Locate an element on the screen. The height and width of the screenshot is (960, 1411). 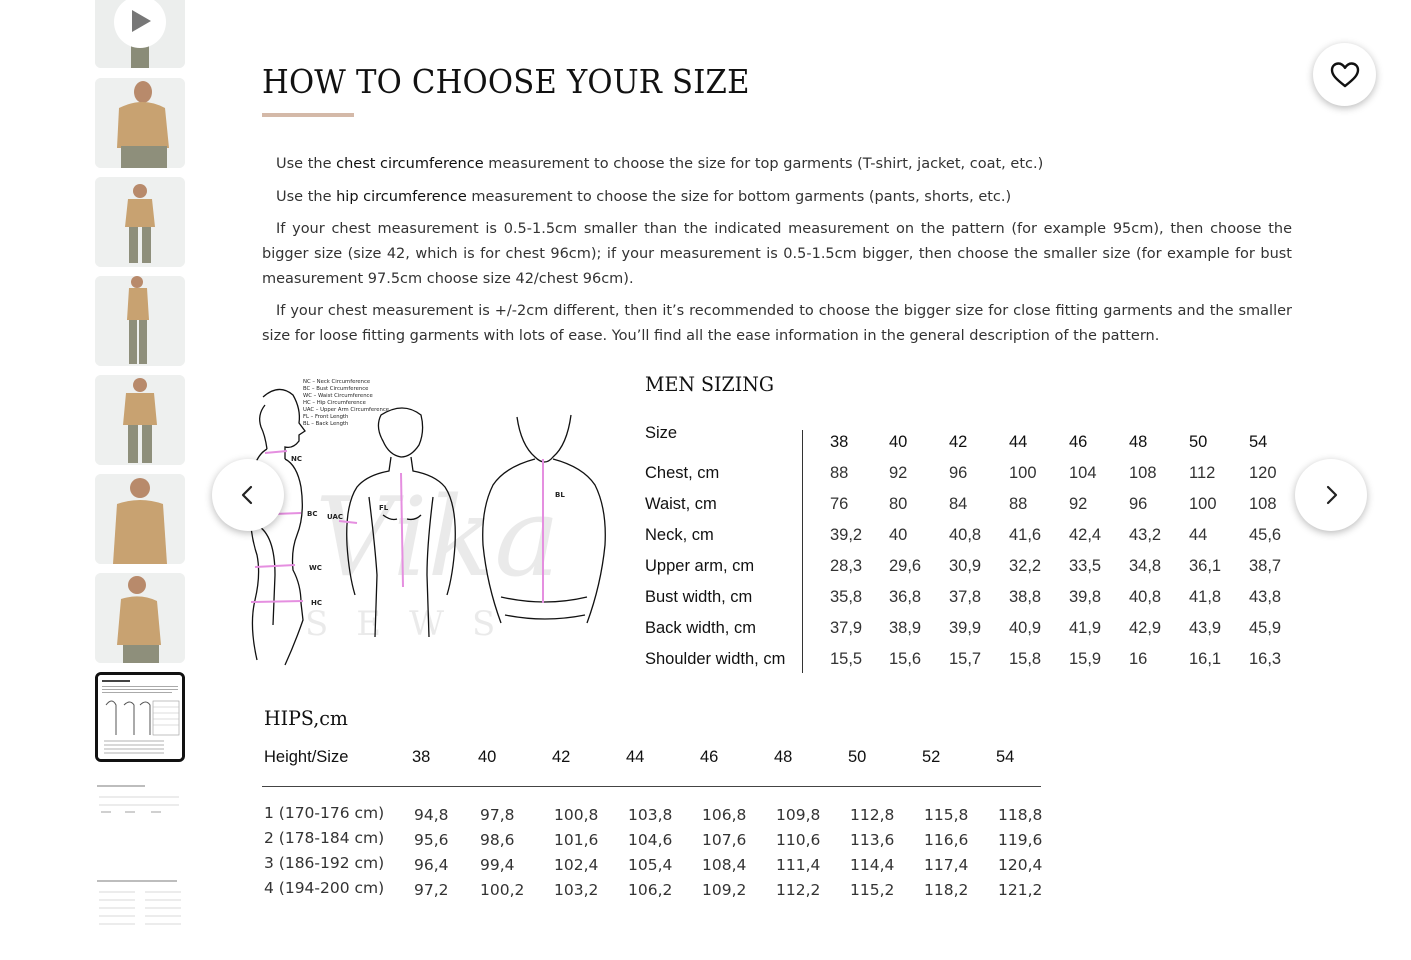
legend-item: BC – Bust Circumference is located at coordinates (335, 389).